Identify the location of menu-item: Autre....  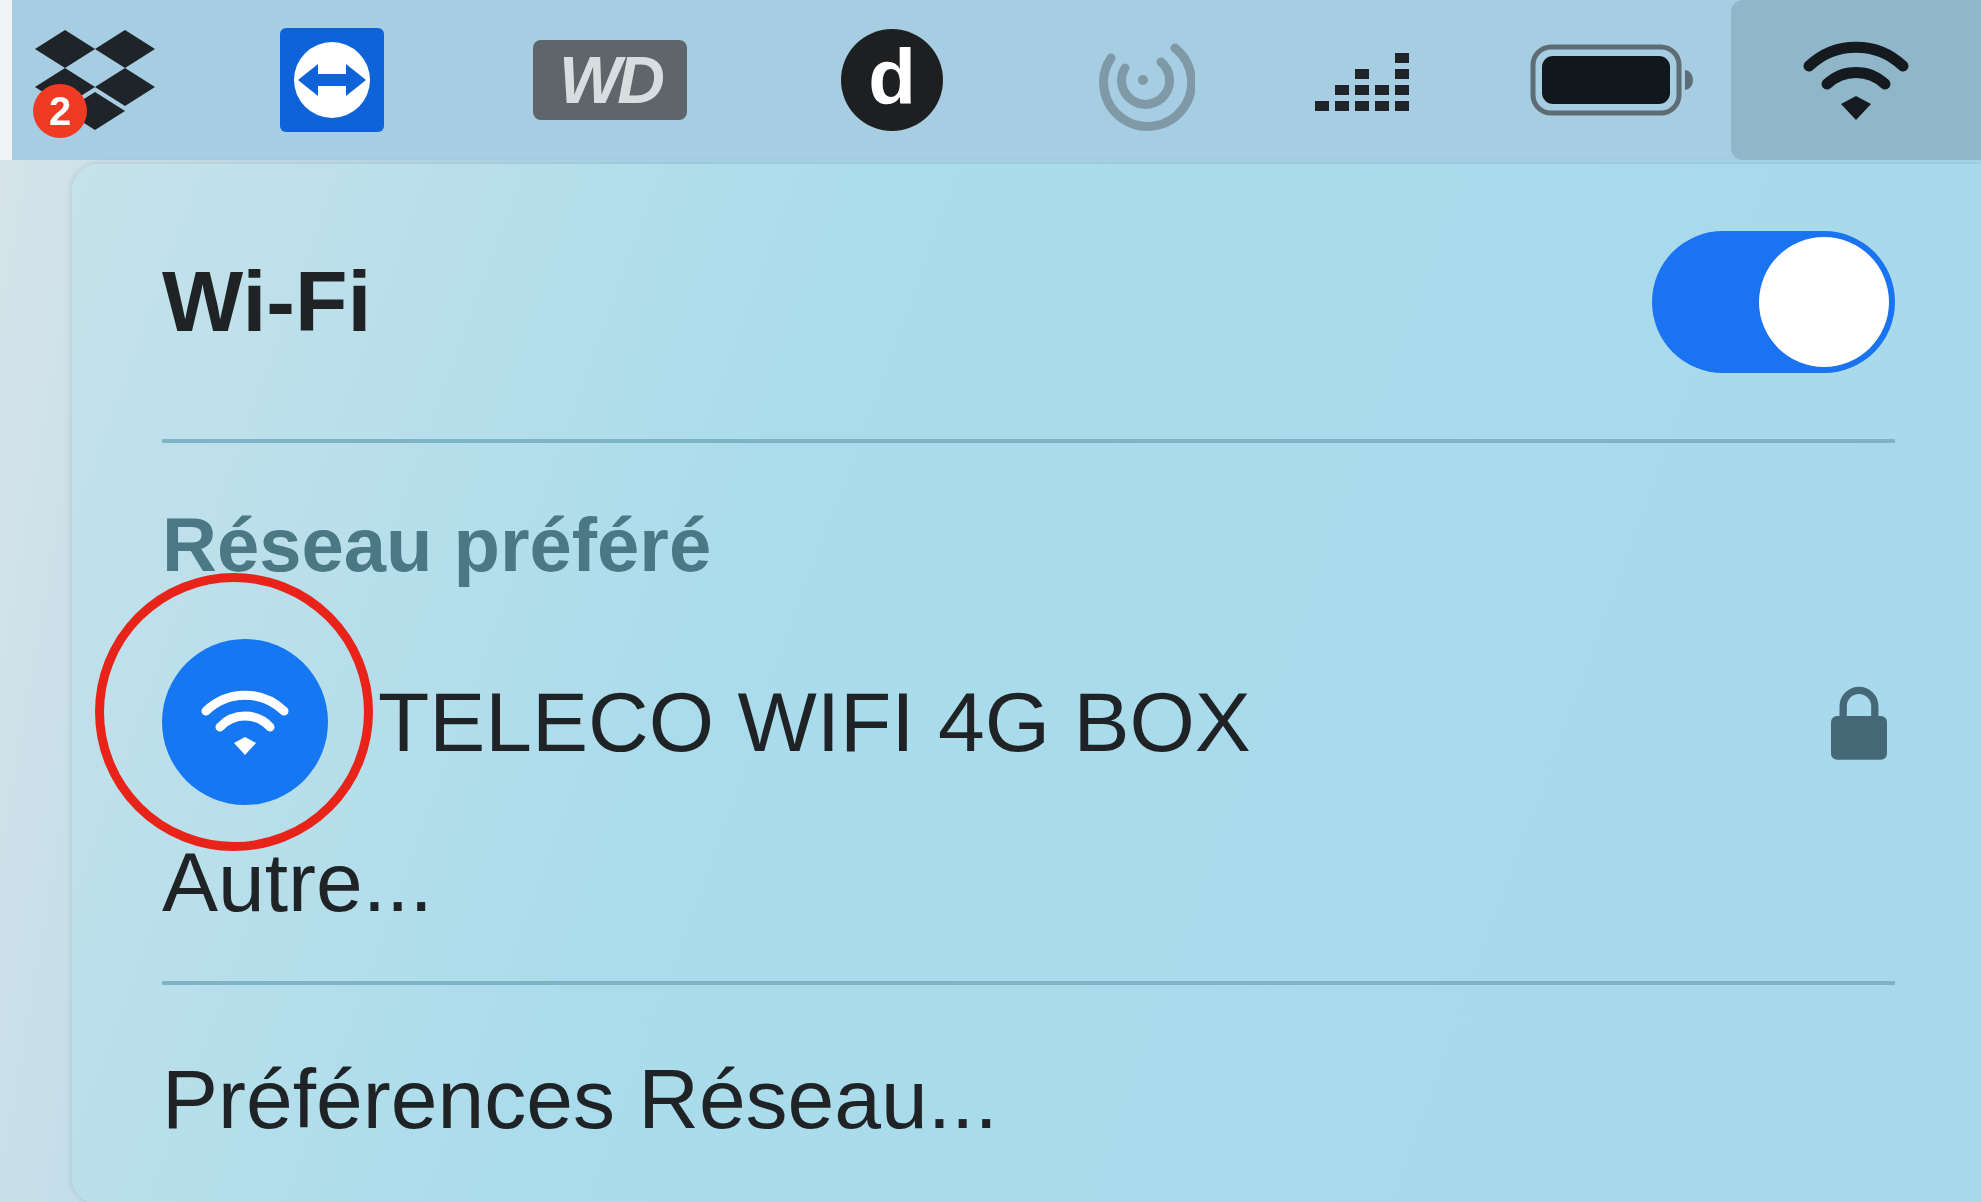
(1028, 907).